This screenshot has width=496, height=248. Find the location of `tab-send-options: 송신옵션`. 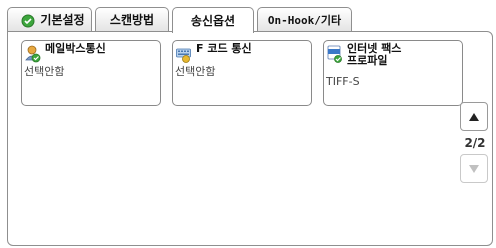

tab-send-options: 송신옵션 is located at coordinates (213, 20).